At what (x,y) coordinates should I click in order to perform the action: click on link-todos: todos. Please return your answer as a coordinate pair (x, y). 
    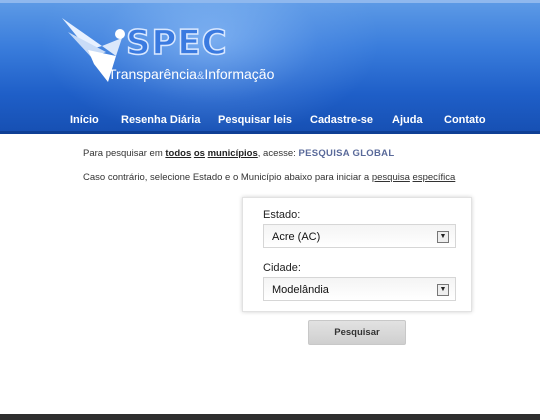
    Looking at the image, I should click on (178, 153).